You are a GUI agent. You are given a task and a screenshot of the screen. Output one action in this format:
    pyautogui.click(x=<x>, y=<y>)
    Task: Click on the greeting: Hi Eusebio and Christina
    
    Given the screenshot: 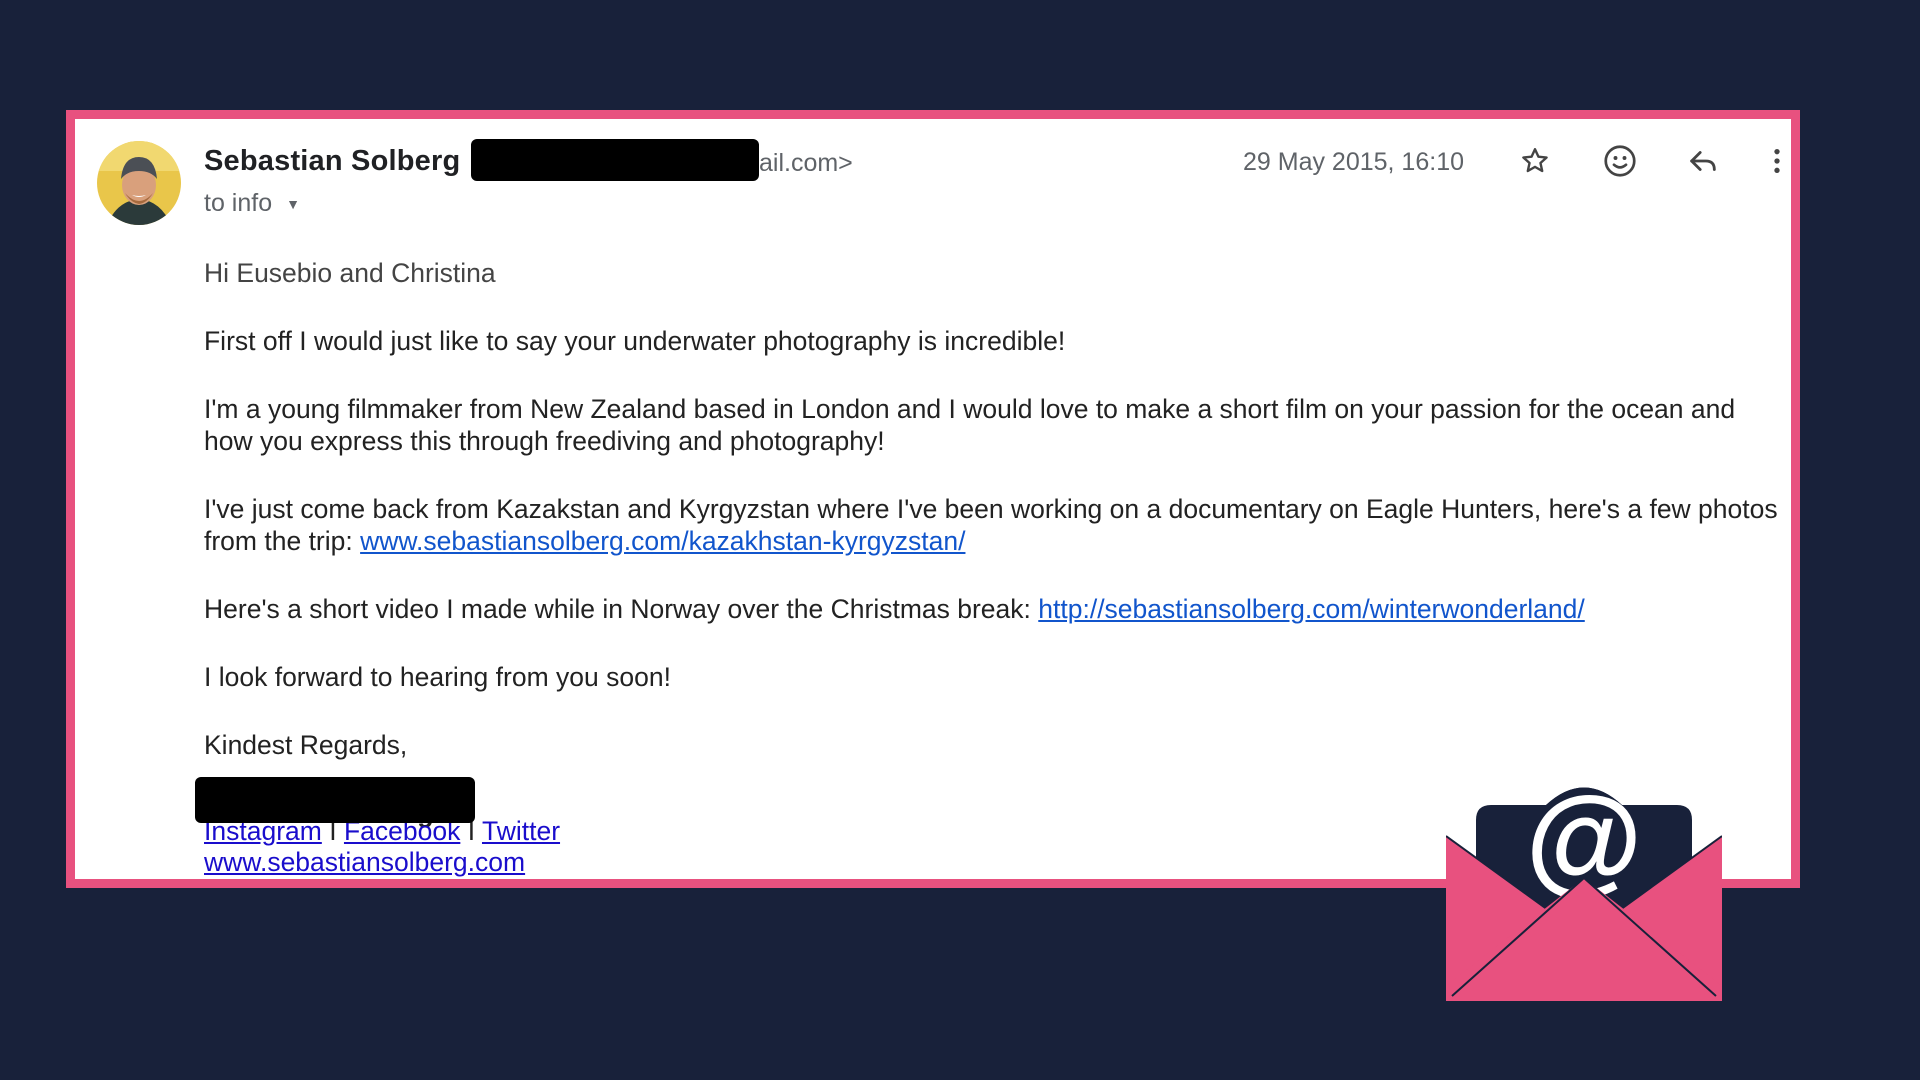 What is the action you would take?
    pyautogui.click(x=350, y=273)
    